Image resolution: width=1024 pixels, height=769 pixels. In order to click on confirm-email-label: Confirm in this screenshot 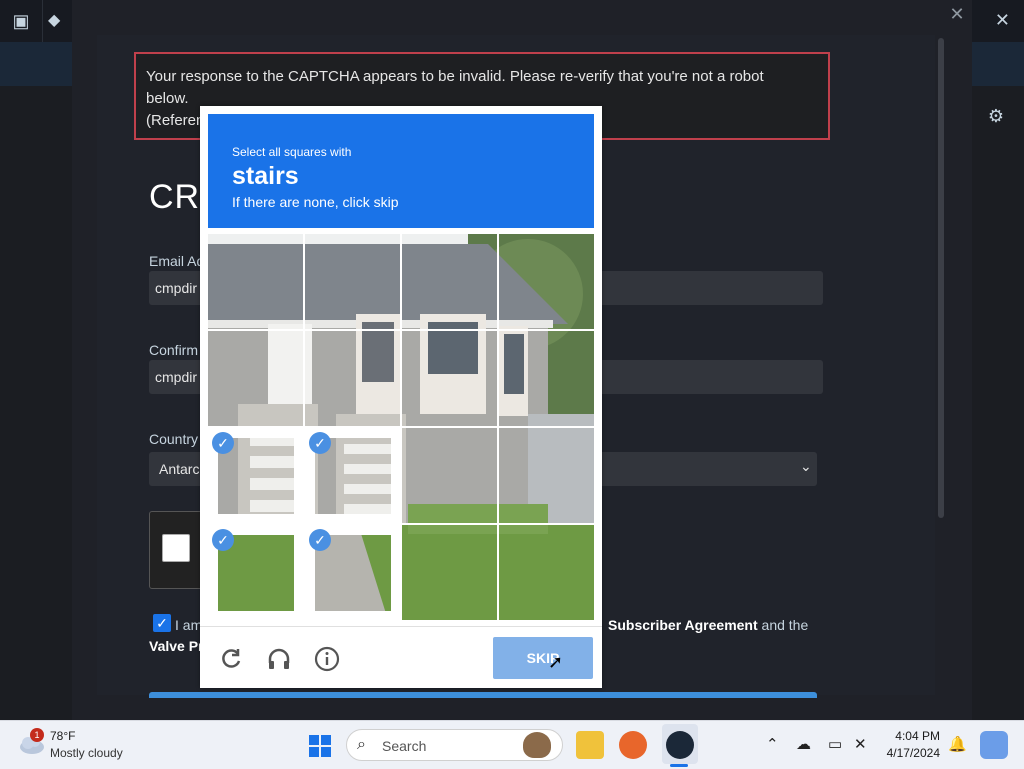, I will do `click(174, 350)`.